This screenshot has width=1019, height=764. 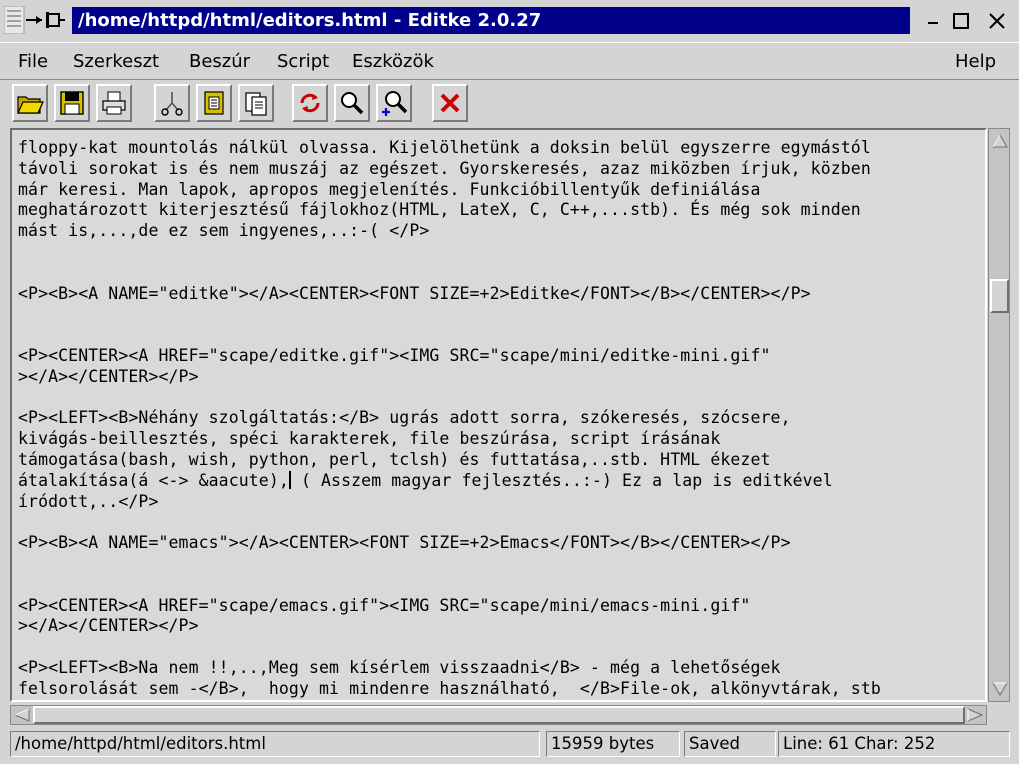 I want to click on close-icon, so click(x=997, y=21).